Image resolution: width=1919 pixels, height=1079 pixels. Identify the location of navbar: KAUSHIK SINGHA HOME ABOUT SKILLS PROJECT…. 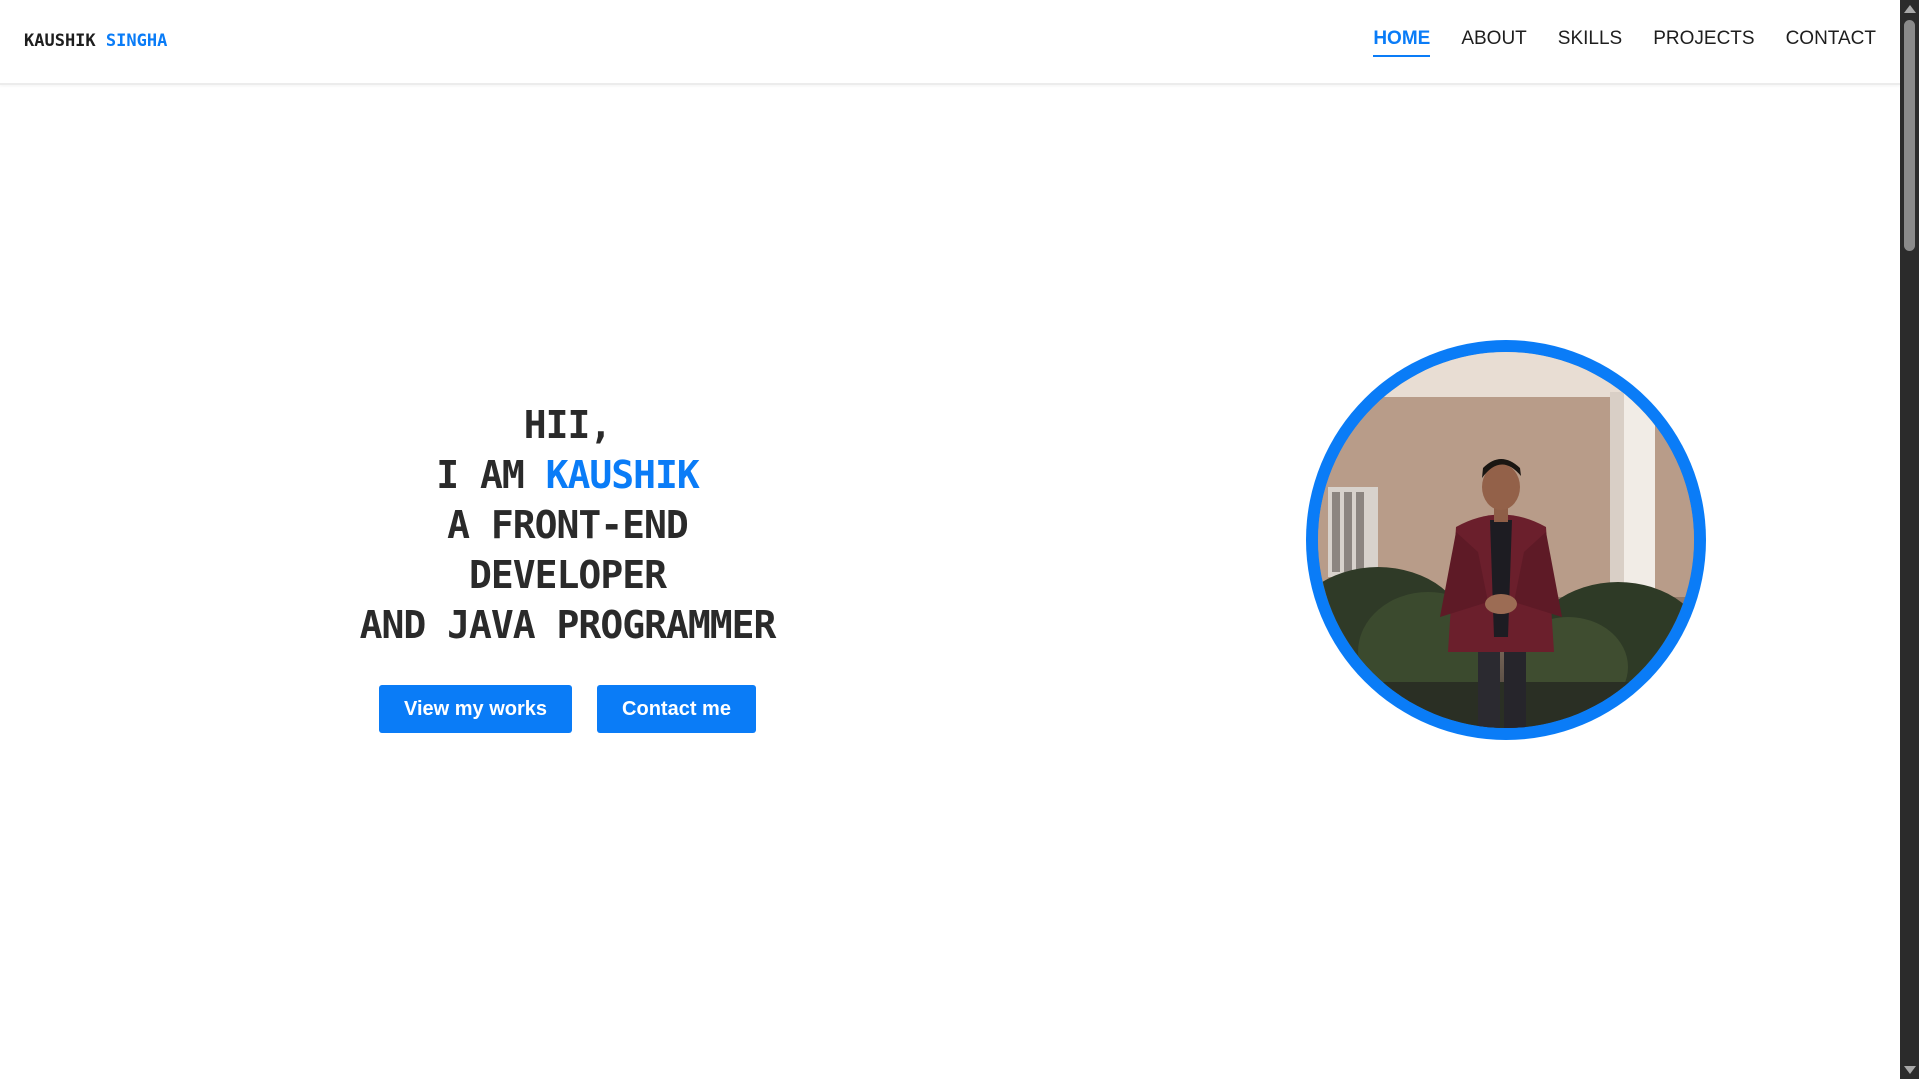
(950, 42).